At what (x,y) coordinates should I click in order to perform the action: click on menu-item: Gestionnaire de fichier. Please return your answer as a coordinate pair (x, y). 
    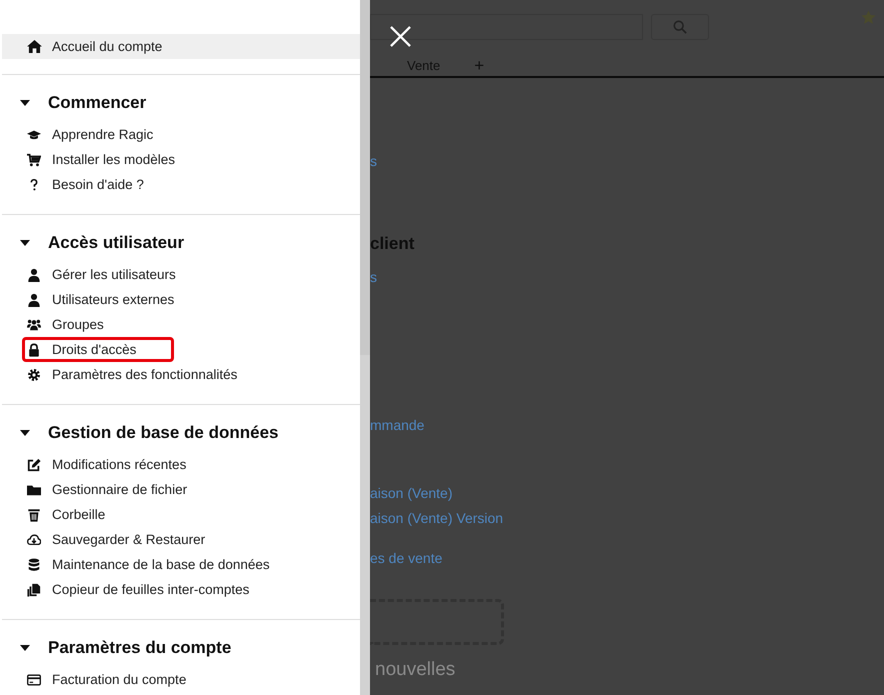
    Looking at the image, I should click on (114, 489).